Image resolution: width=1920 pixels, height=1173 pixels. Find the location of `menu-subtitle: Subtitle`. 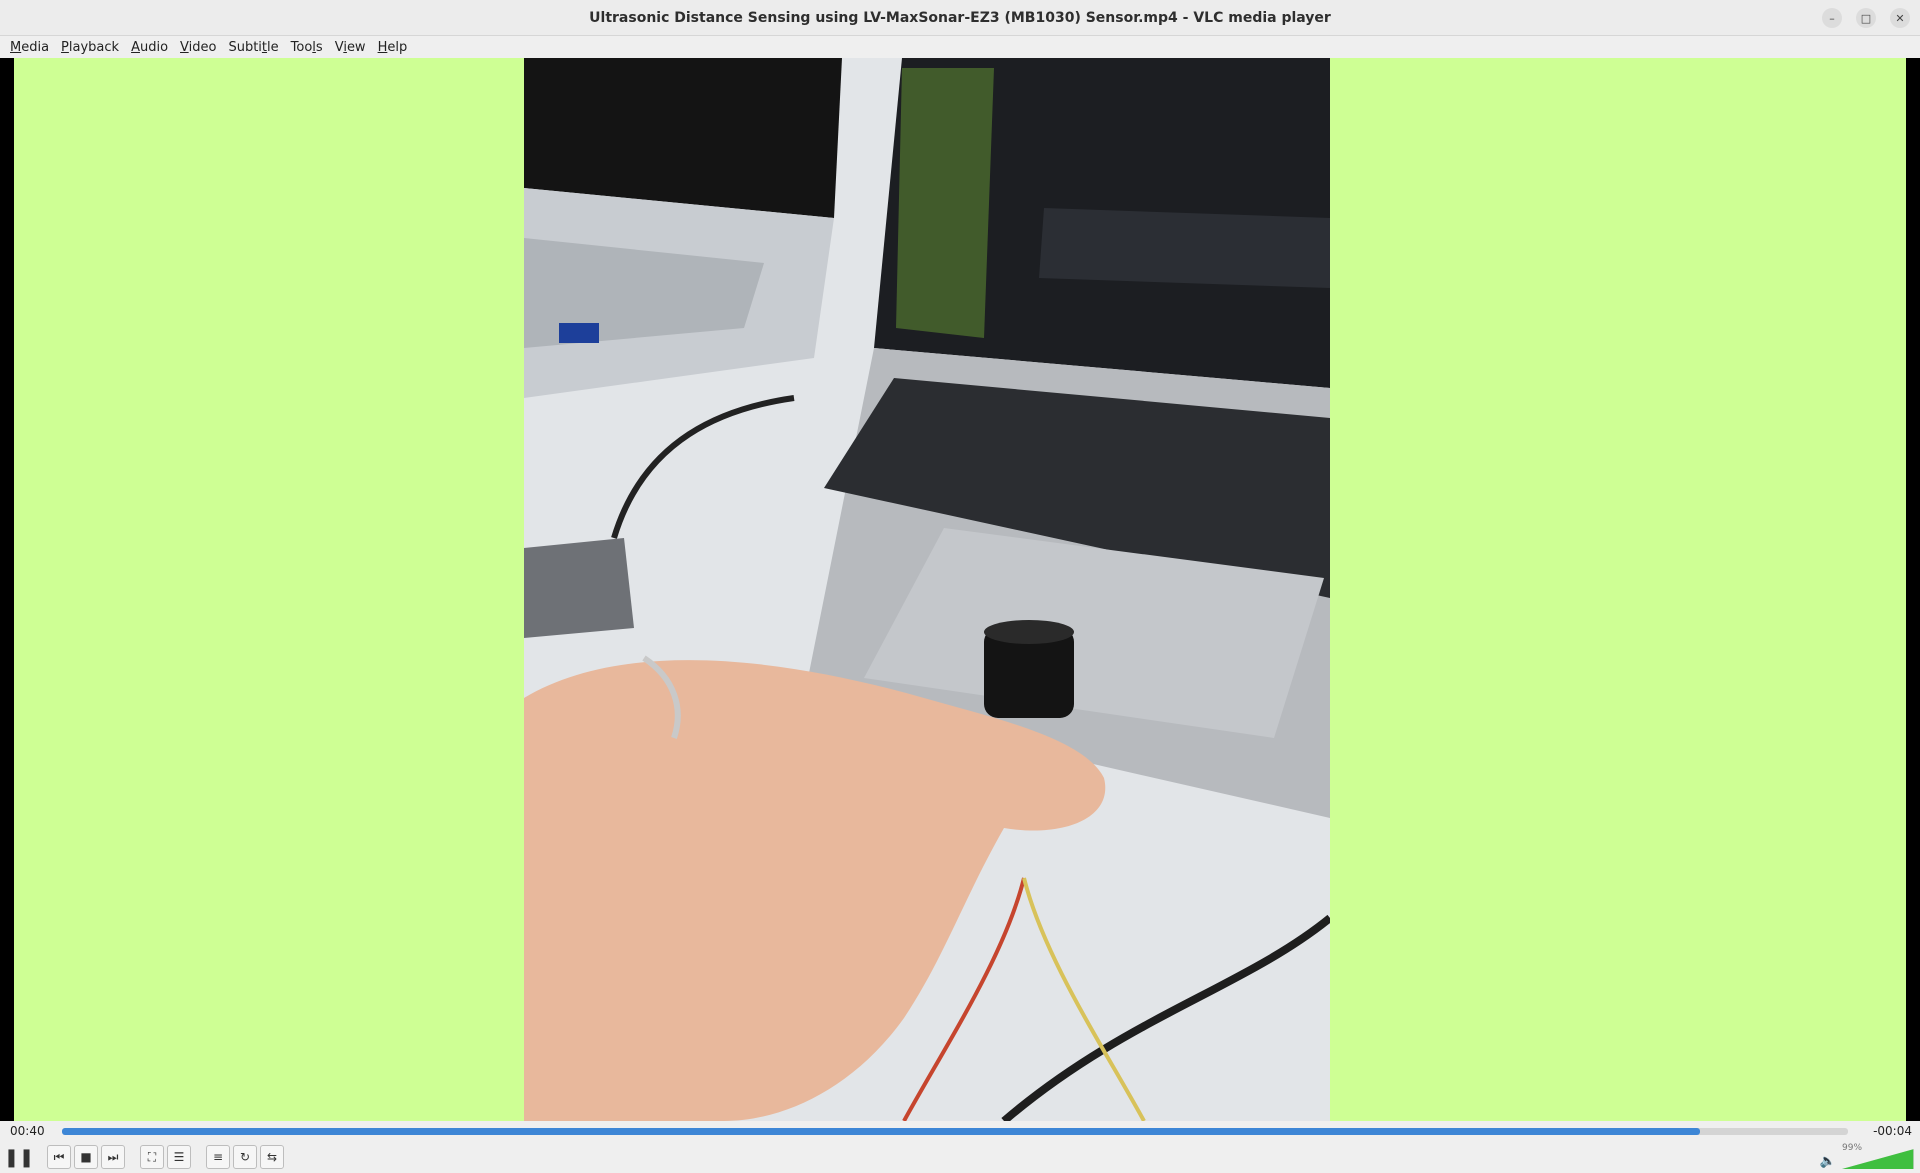

menu-subtitle: Subtitle is located at coordinates (253, 47).